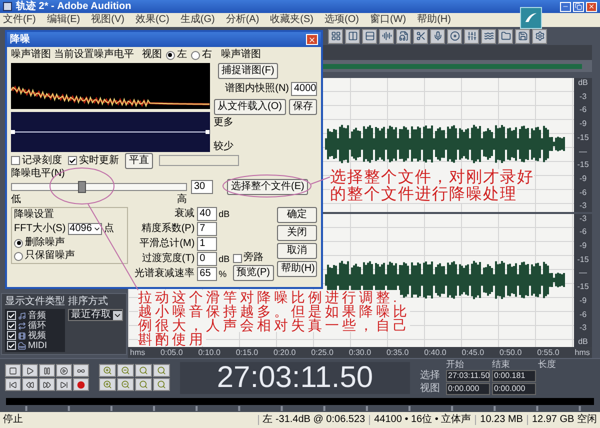 The width and height of the screenshot is (600, 428). I want to click on play-icon, so click(30, 370).